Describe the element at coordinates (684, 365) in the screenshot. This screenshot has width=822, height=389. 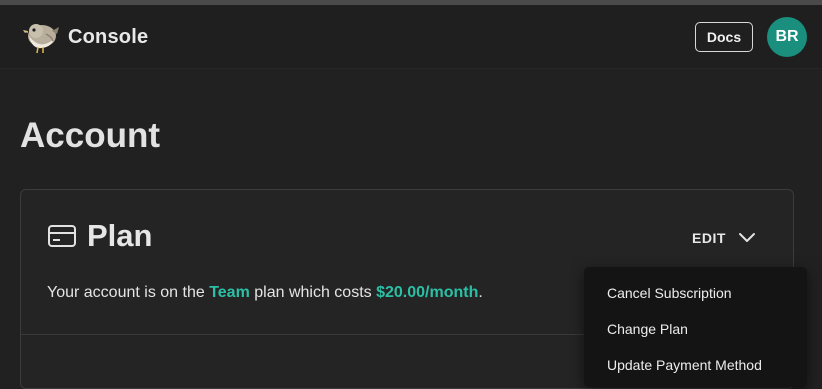
I see `menu-item-update-payment-method: Update Payment Method` at that location.